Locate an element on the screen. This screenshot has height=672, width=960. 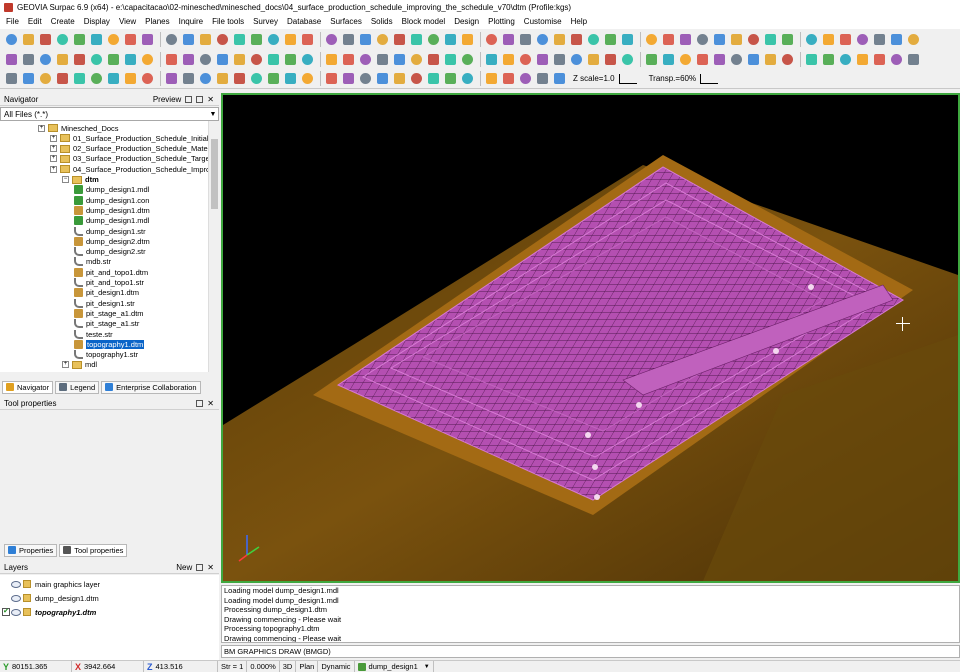
transparency-slider is located at coordinates (709, 78).